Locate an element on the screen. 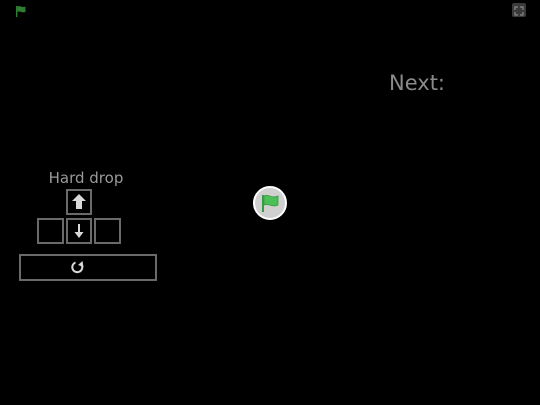 The width and height of the screenshot is (540, 405). fullscreen-icon is located at coordinates (519, 11).